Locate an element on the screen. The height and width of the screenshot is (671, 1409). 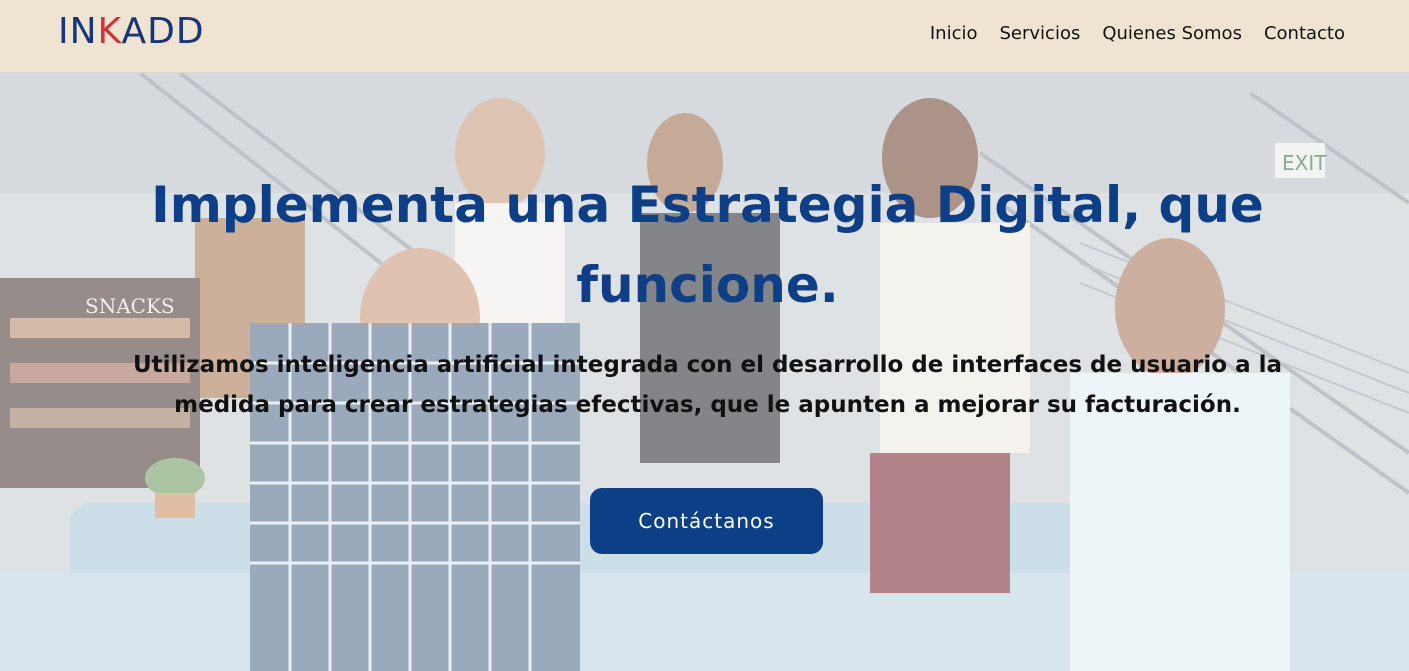
contact-cta-button: Contáctanos is located at coordinates (706, 521).